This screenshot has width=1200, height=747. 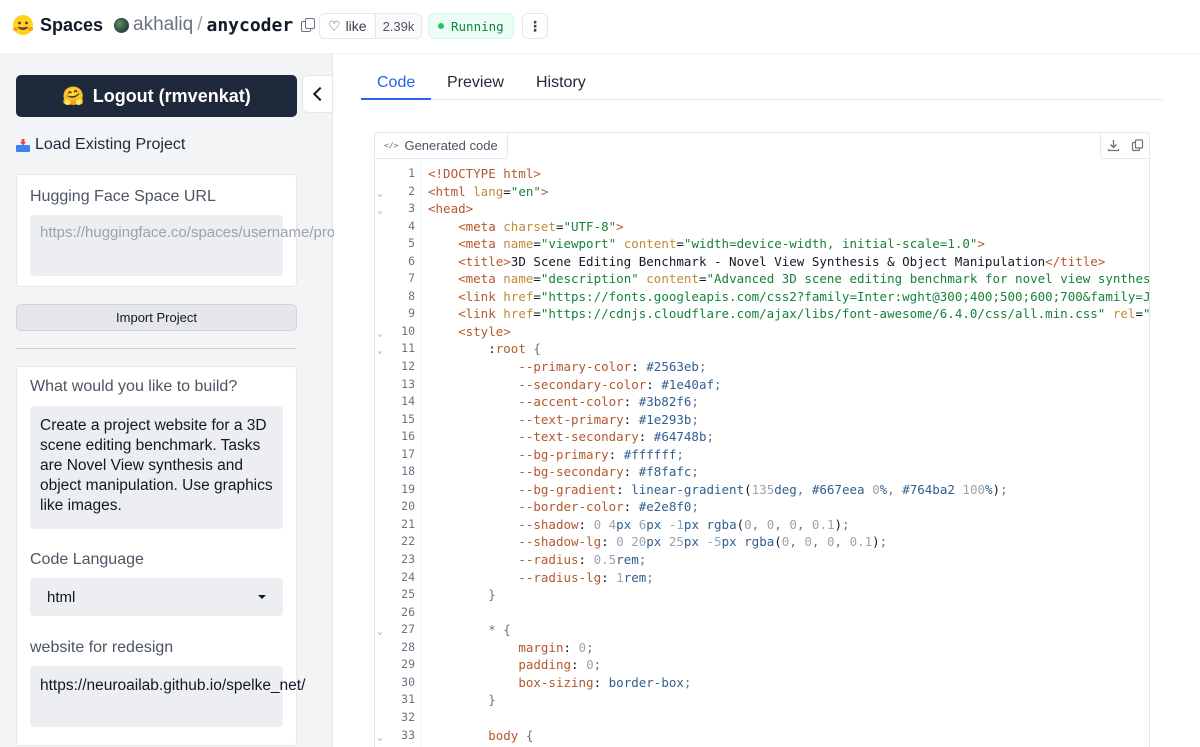 What do you see at coordinates (408, 418) in the screenshot?
I see `line-number: 15` at bounding box center [408, 418].